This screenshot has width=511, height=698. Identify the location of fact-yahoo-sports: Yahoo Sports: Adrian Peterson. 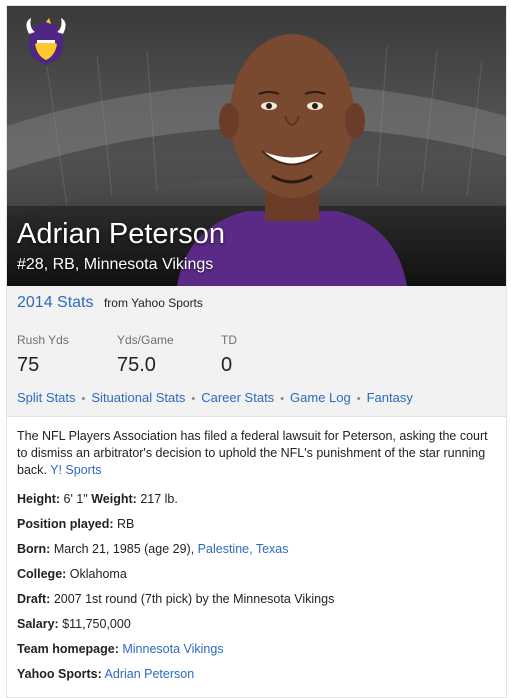
(105, 674).